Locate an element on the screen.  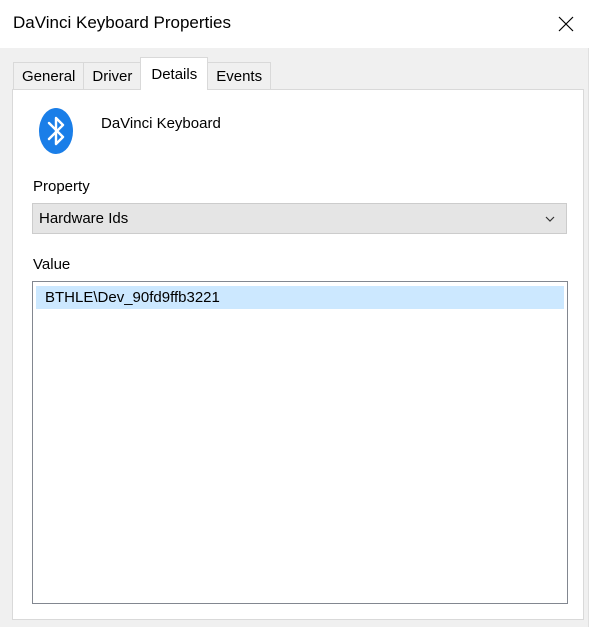
chevron-down-icon is located at coordinates (550, 219).